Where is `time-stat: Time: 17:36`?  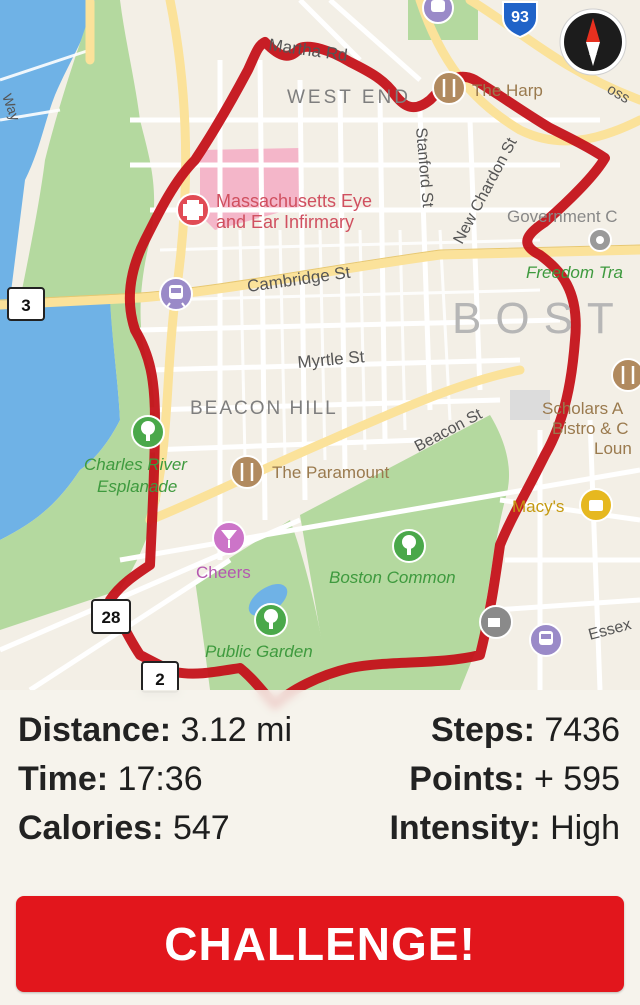
time-stat: Time: 17:36 is located at coordinates (110, 779).